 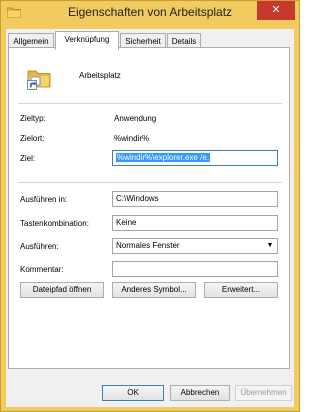 I want to click on target-location-value: %windir%, so click(x=132, y=138).